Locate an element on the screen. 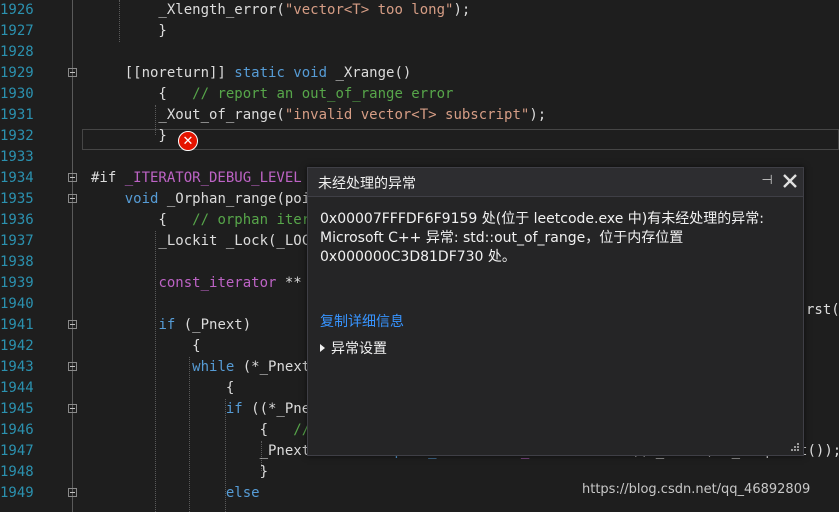 The height and width of the screenshot is (512, 839). code-token: (*_Pnext is located at coordinates (272, 367).